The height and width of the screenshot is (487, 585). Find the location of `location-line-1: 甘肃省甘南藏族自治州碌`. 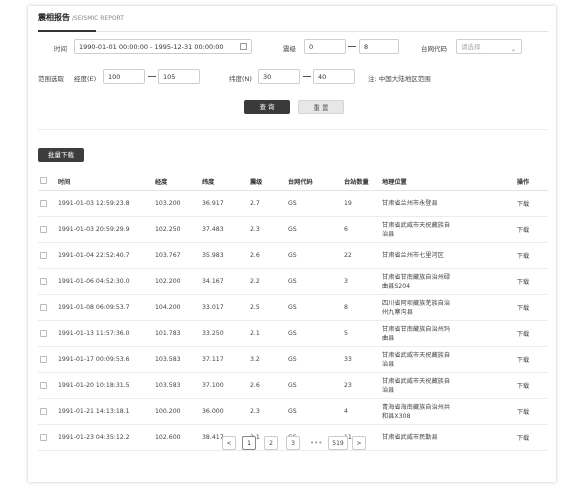

location-line-1: 甘肃省甘南藏族自治州碌 is located at coordinates (416, 277).